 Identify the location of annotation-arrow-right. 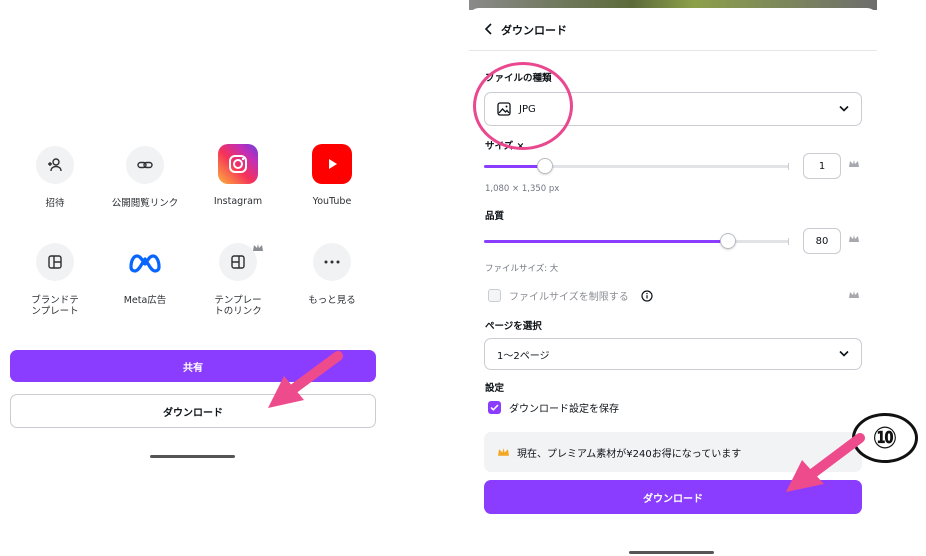
(825, 462).